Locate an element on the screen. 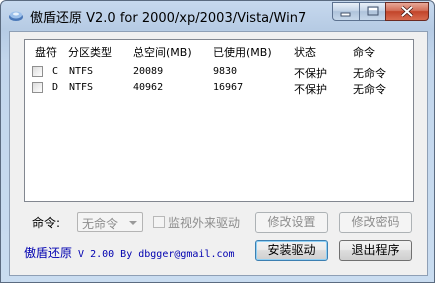  minimize-button is located at coordinates (345, 11).